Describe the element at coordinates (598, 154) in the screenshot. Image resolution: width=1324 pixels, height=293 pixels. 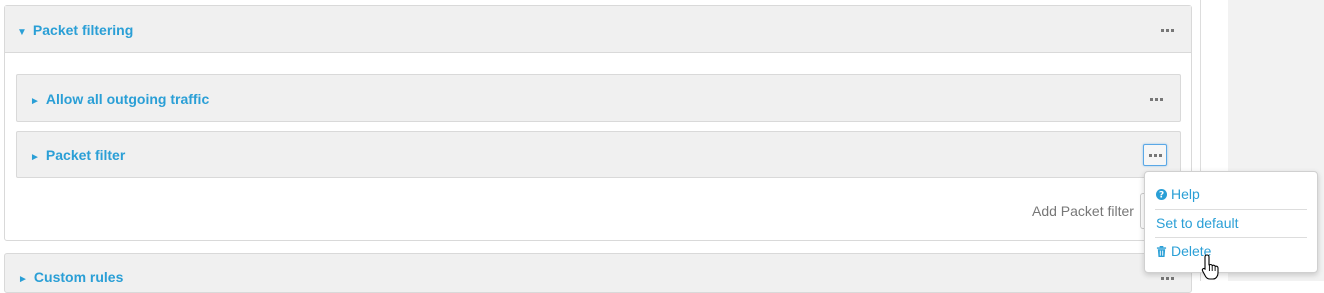
I see `packet-filter-item: ► Packet filter` at that location.